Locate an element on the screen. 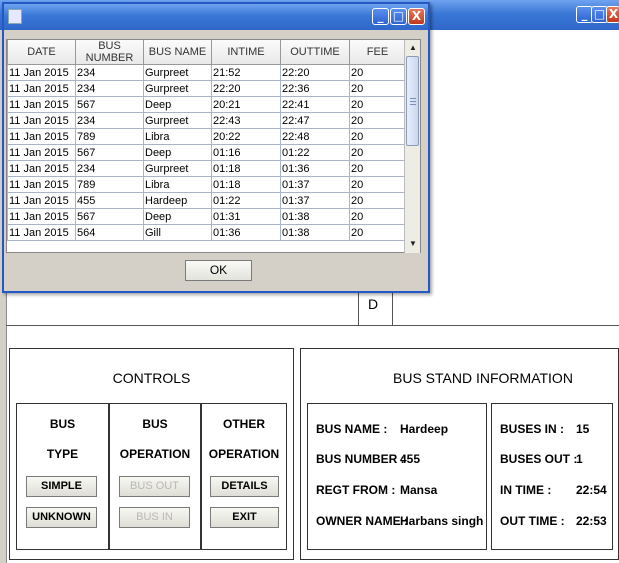 The width and height of the screenshot is (619, 563). col-header-outtime: OUTTIME is located at coordinates (315, 52).